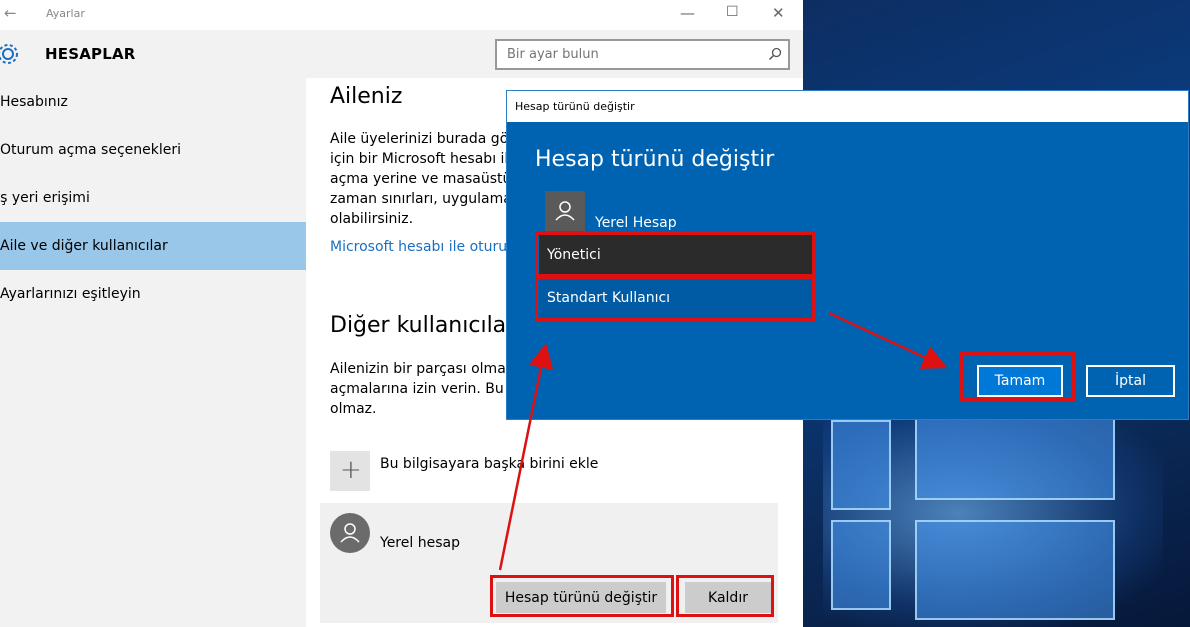  Describe the element at coordinates (401, 15) in the screenshot. I see `title-bar: ← Ayarlar — ☐ ✕` at that location.